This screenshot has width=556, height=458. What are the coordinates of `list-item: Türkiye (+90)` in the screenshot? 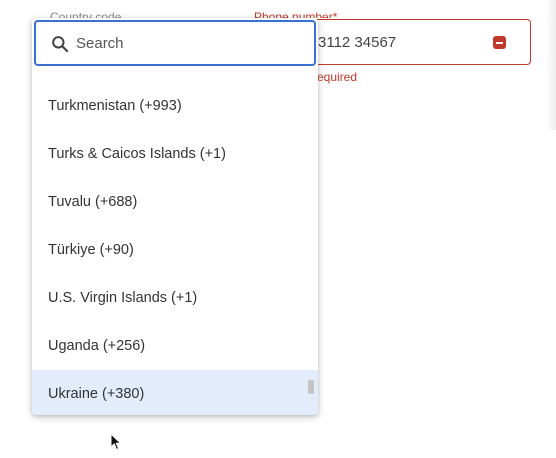 It's located at (175, 250).